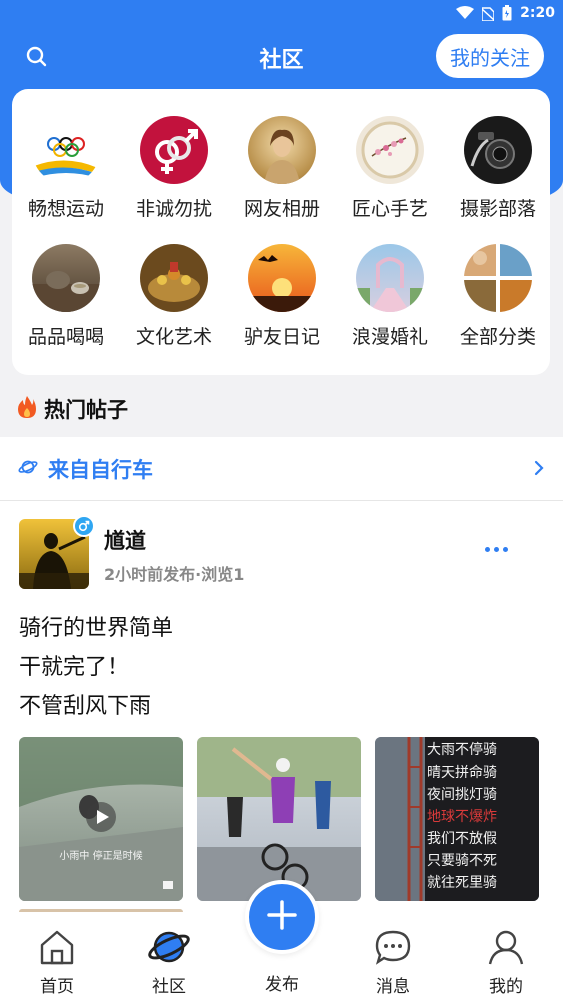 This screenshot has height=1000, width=563. What do you see at coordinates (66, 278) in the screenshot?
I see `tea-set-image` at bounding box center [66, 278].